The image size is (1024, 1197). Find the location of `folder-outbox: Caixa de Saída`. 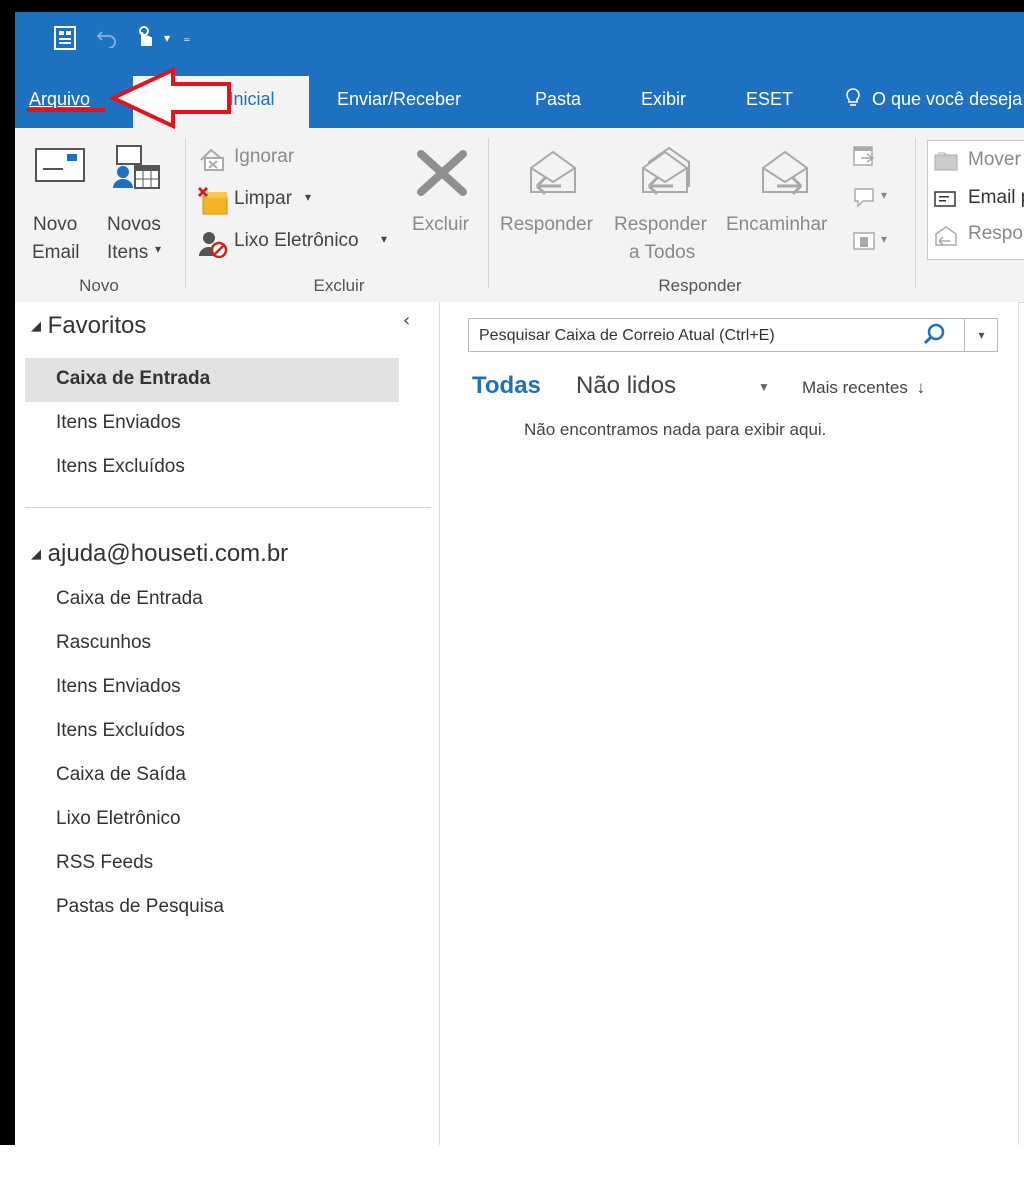

folder-outbox: Caixa de Saída is located at coordinates (212, 776).